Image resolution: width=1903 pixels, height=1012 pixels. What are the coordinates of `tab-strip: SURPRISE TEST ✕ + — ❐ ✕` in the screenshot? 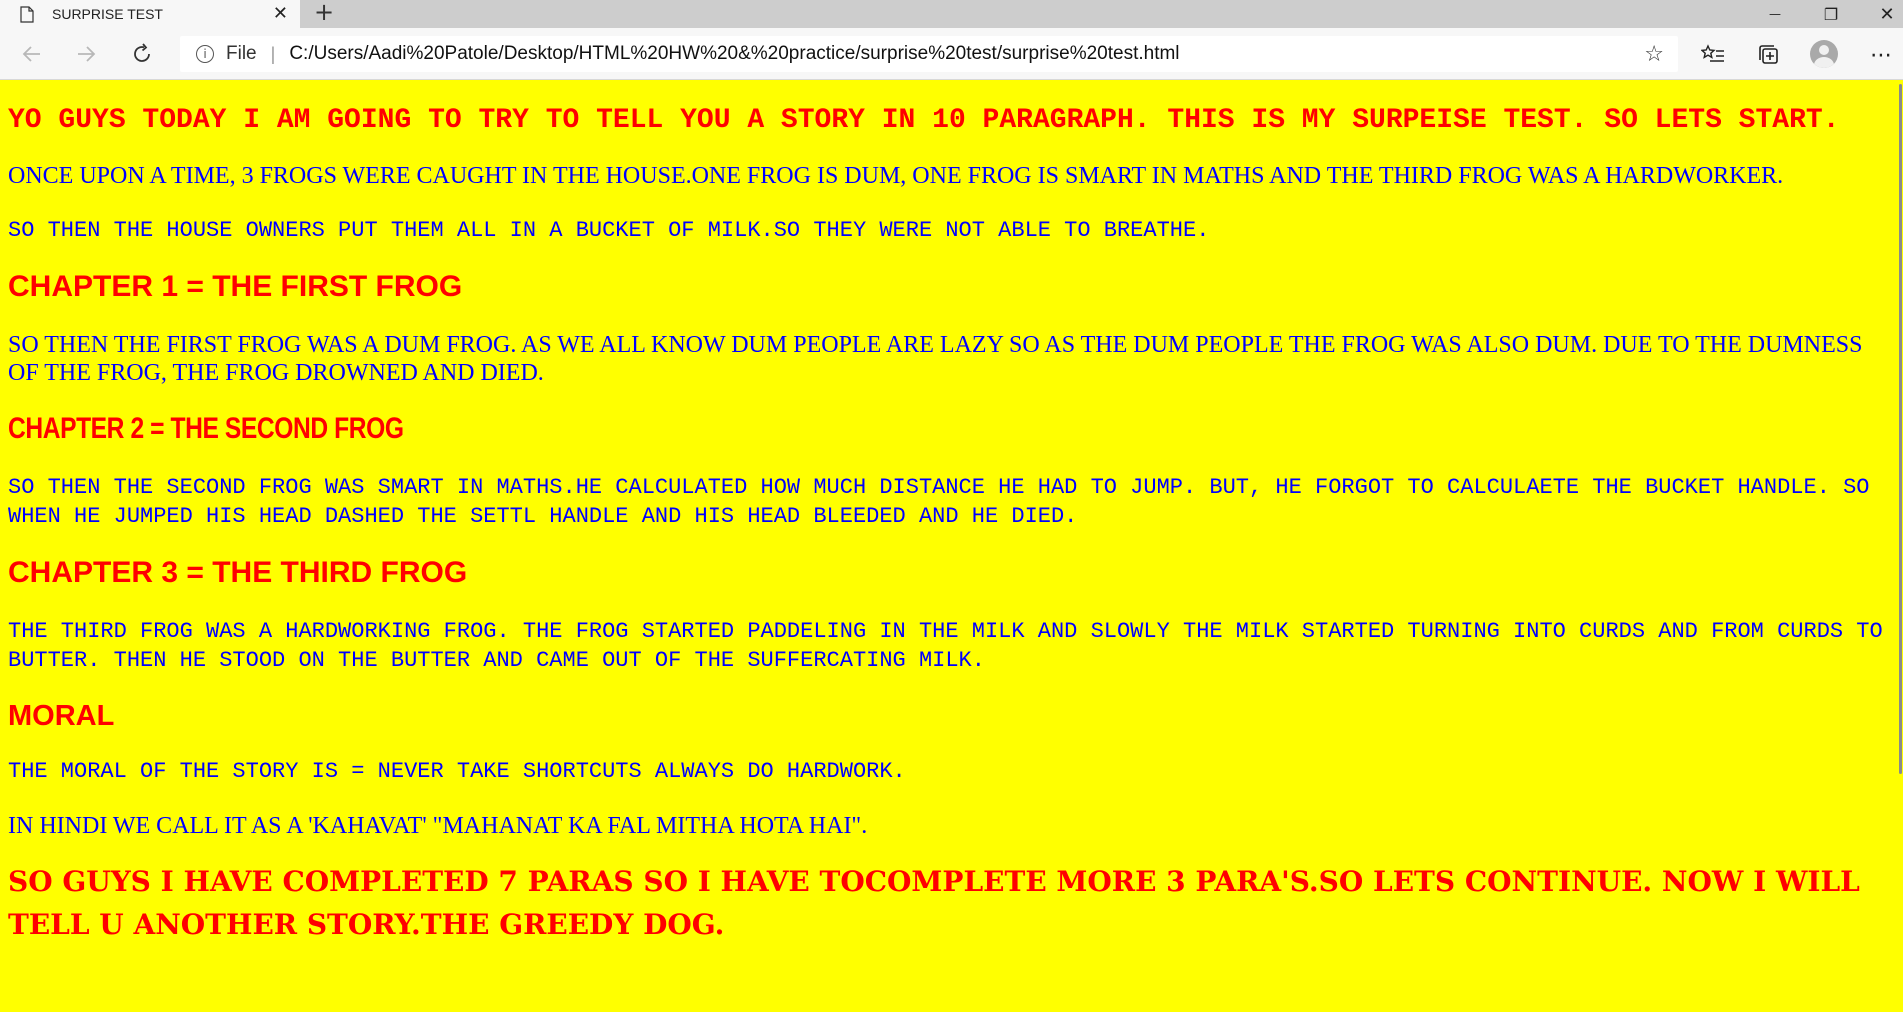 It's located at (951, 14).